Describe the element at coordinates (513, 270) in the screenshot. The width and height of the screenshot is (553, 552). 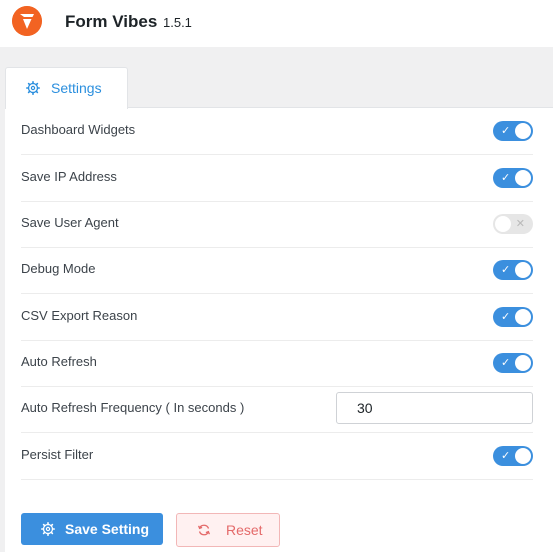
I see `debug-mode-toggle: ✓` at that location.